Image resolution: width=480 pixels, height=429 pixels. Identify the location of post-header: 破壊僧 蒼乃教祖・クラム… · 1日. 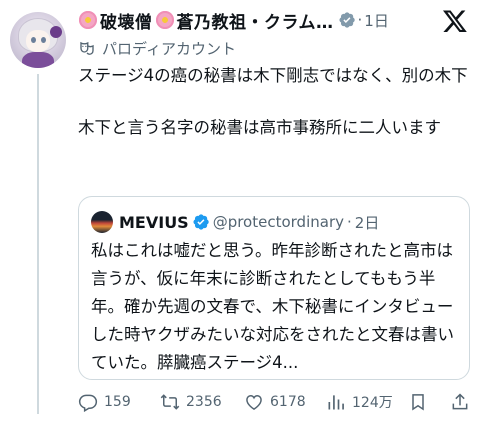
(233, 20).